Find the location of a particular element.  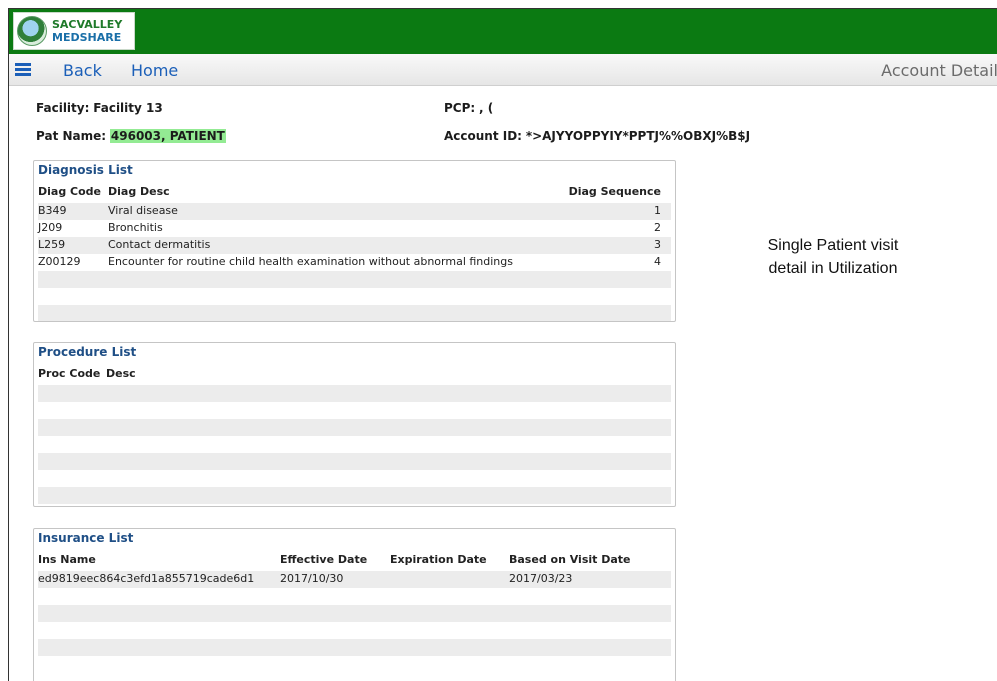

back-link: Back is located at coordinates (82, 70).